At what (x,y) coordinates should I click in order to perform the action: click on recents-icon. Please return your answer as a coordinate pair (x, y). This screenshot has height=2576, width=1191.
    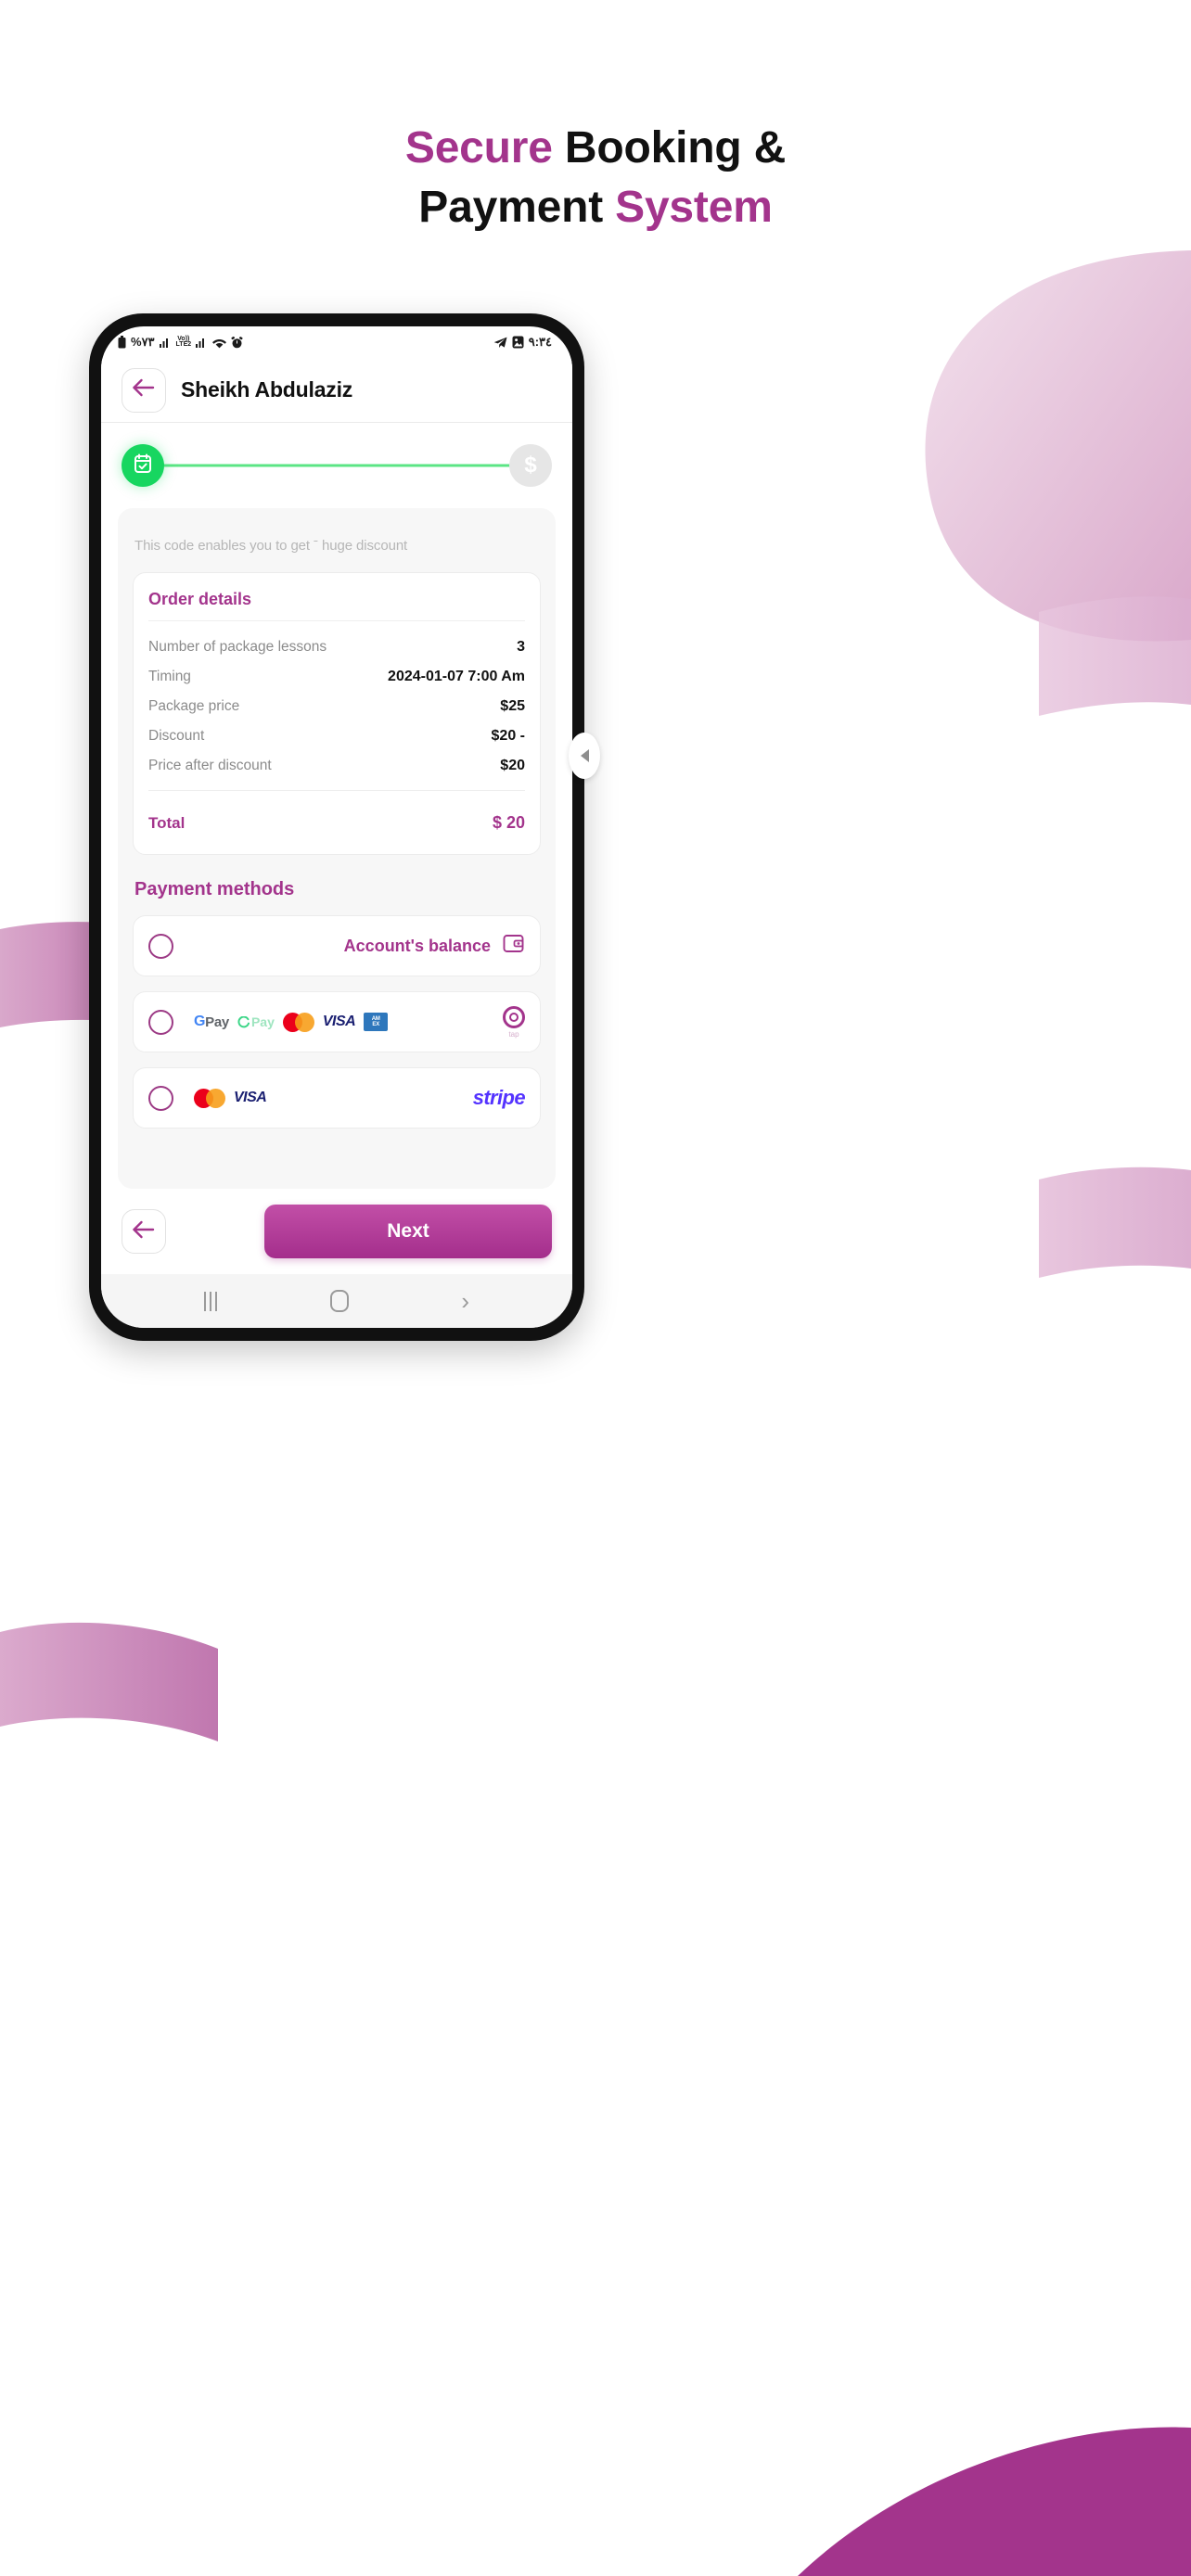
    Looking at the image, I should click on (210, 1301).